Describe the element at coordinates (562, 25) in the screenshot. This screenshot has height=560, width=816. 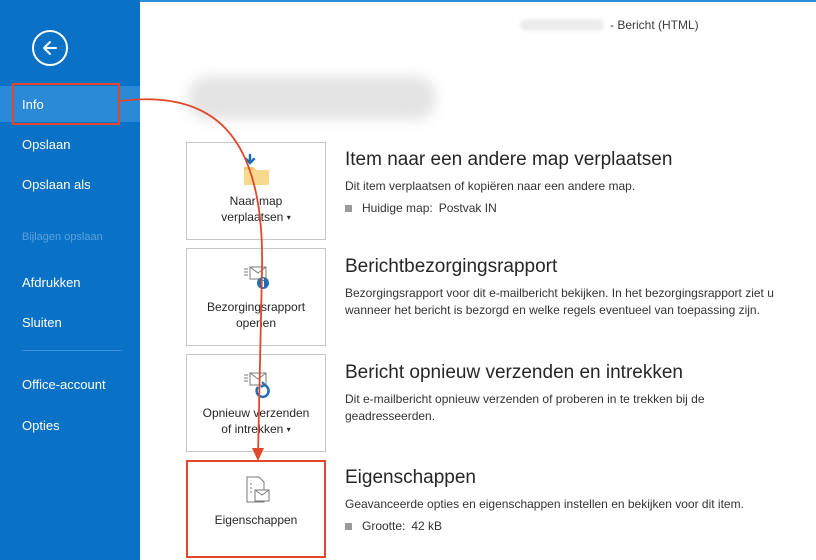
I see `redacted-subject` at that location.